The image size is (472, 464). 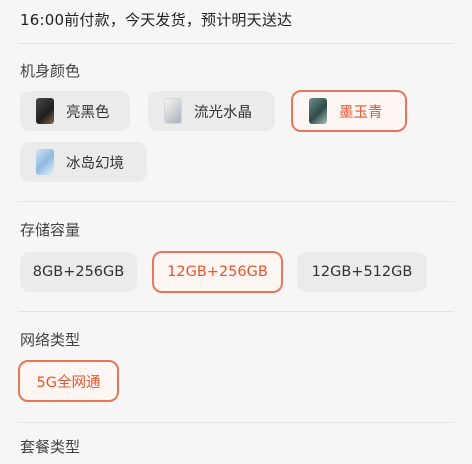 What do you see at coordinates (50, 340) in the screenshot?
I see `network-section-title: 网络类型` at bounding box center [50, 340].